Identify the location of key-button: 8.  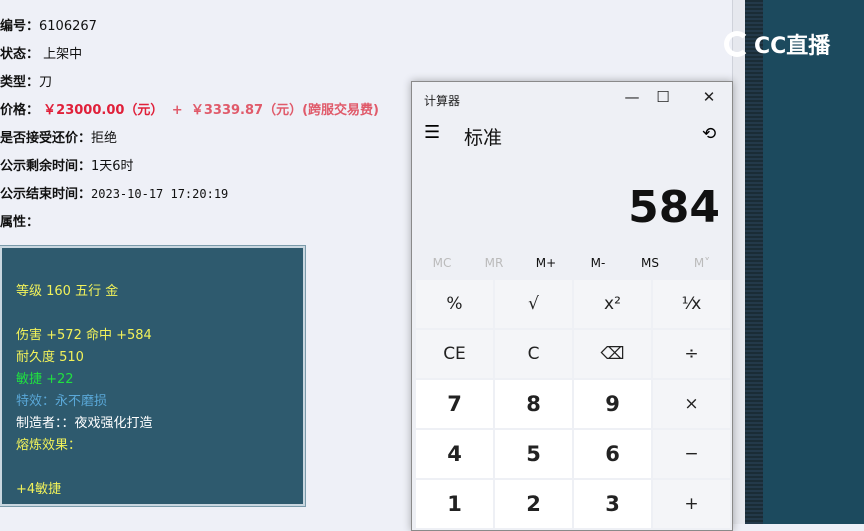
(533, 404).